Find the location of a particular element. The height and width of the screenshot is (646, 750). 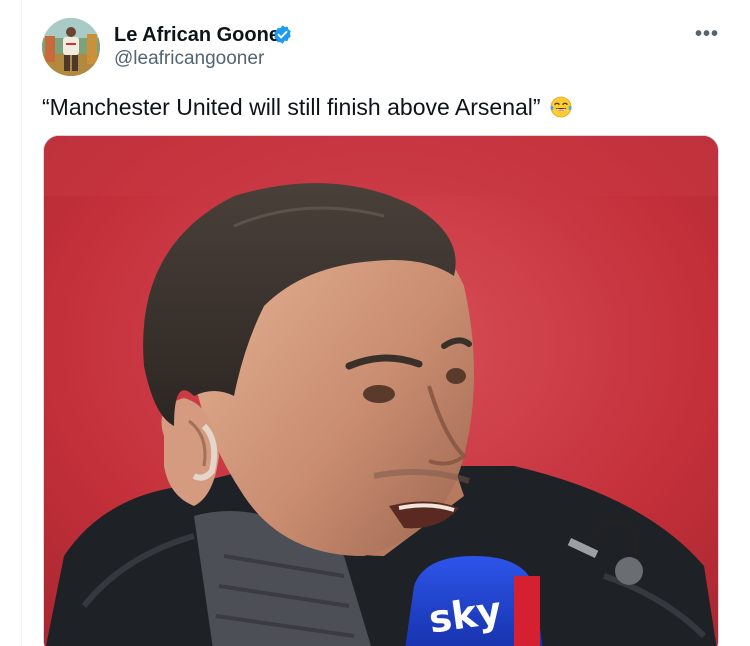

avatar is located at coordinates (71, 47).